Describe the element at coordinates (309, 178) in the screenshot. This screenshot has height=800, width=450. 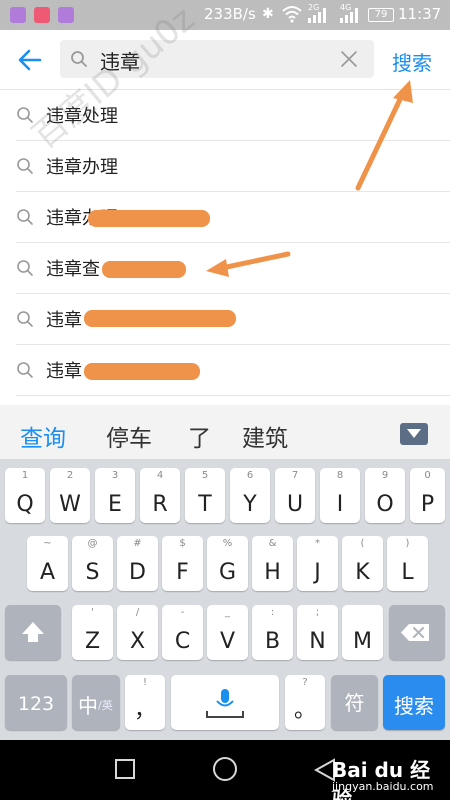
I see `annotation-arrows` at that location.